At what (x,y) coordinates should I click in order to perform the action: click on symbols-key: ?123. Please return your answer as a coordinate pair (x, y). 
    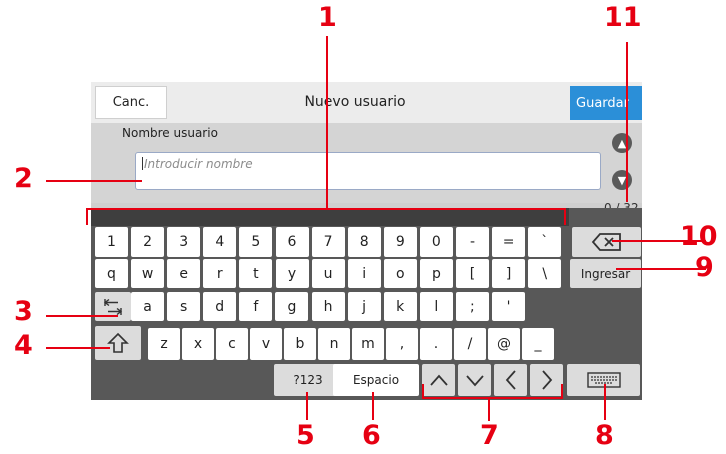
    Looking at the image, I should click on (308, 380).